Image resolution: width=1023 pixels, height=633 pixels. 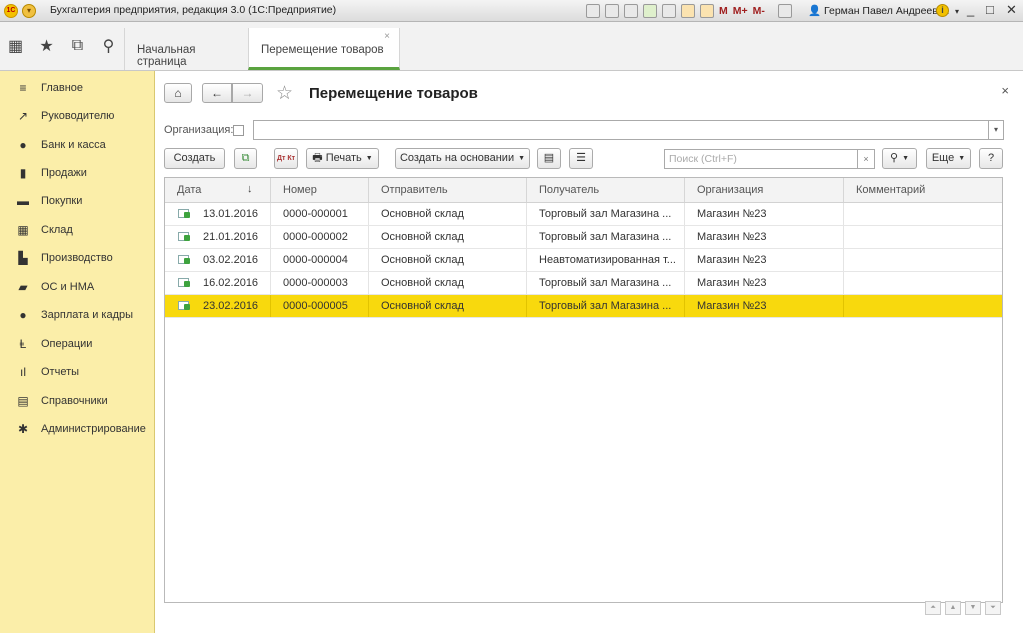 What do you see at coordinates (238, 130) in the screenshot?
I see `organization-filter-checkbox` at bounding box center [238, 130].